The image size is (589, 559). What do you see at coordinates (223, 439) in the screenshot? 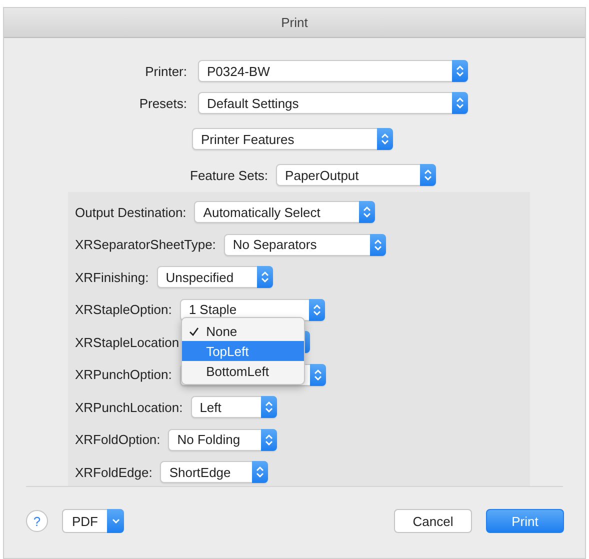
I see `feature-popup: No Folding` at bounding box center [223, 439].